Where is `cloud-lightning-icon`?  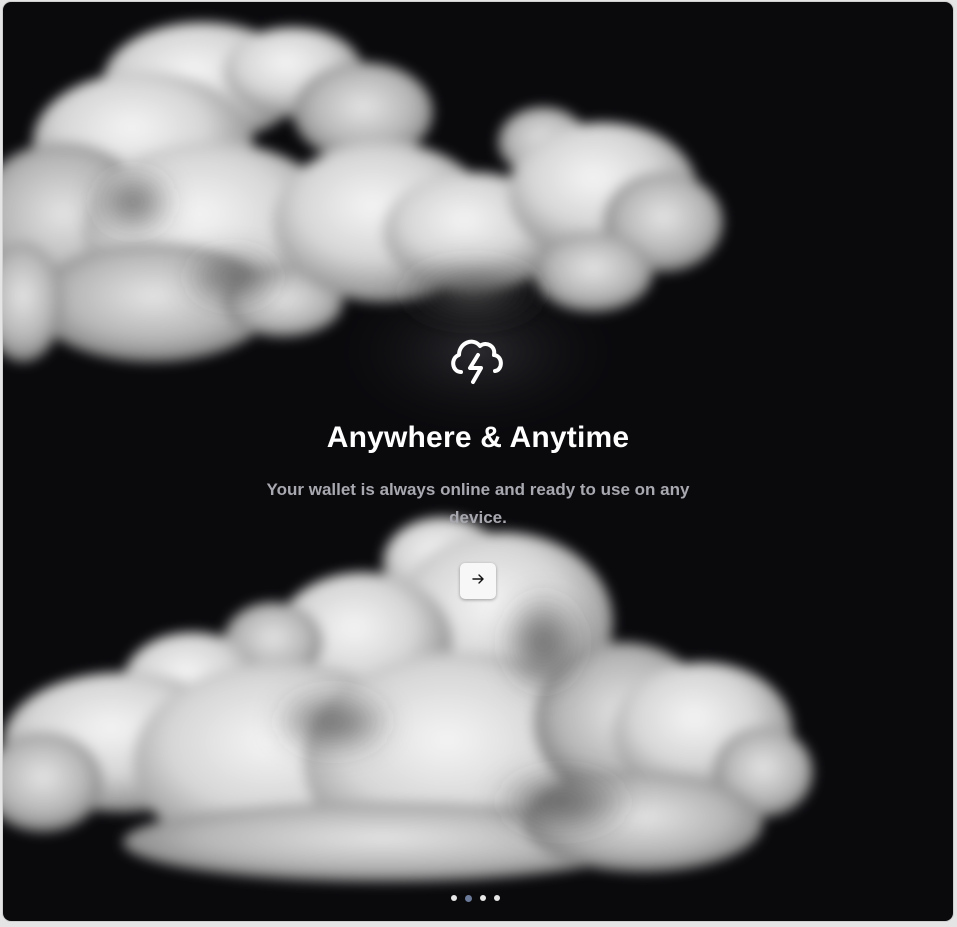 cloud-lightning-icon is located at coordinates (476, 361).